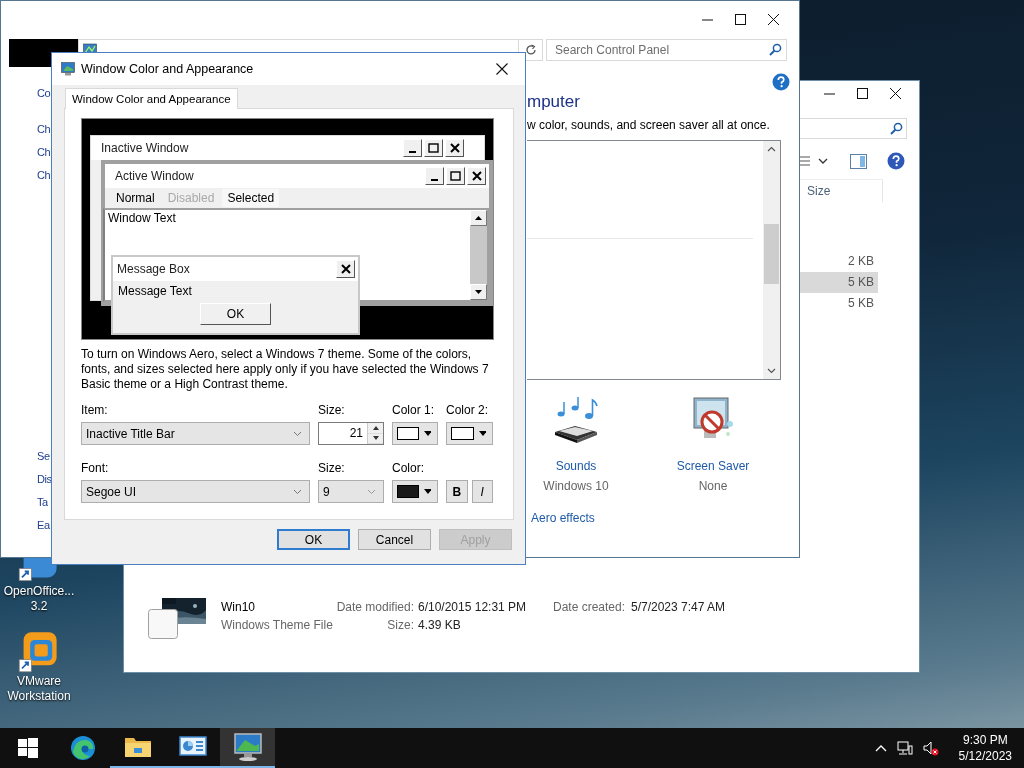 This screenshot has width=1024, height=768. Describe the element at coordinates (930, 748) in the screenshot. I see `muted-speaker-icon` at that location.